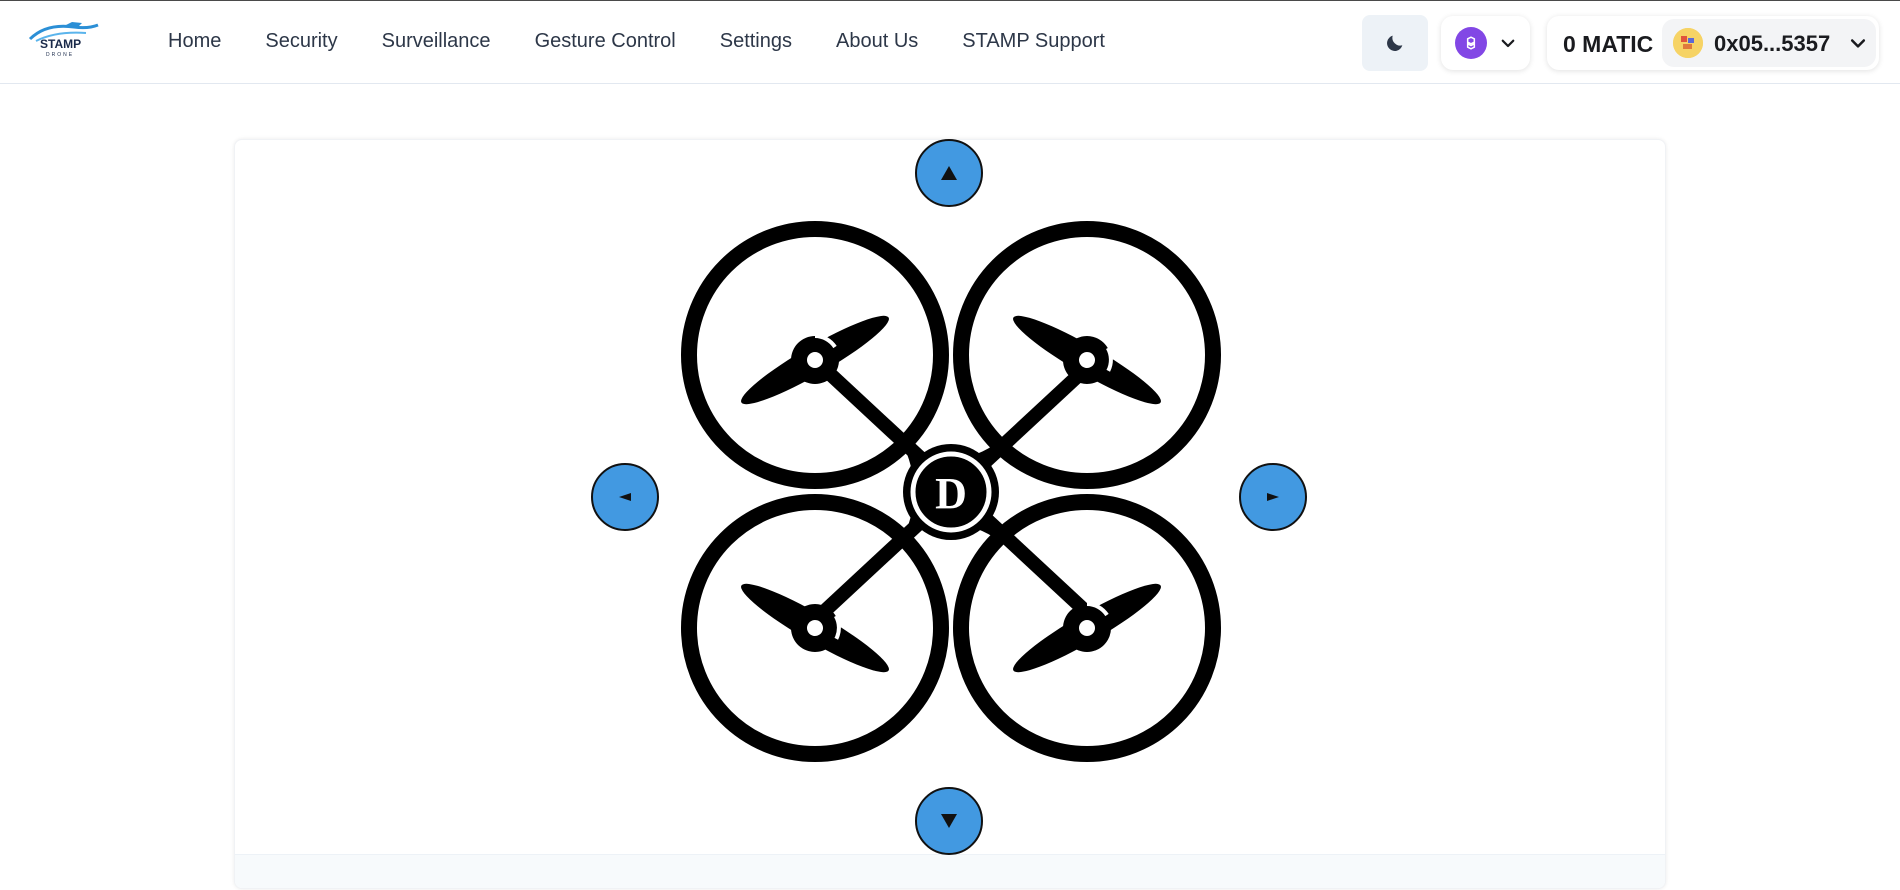 The height and width of the screenshot is (890, 1900). I want to click on nav-home: Home, so click(194, 41).